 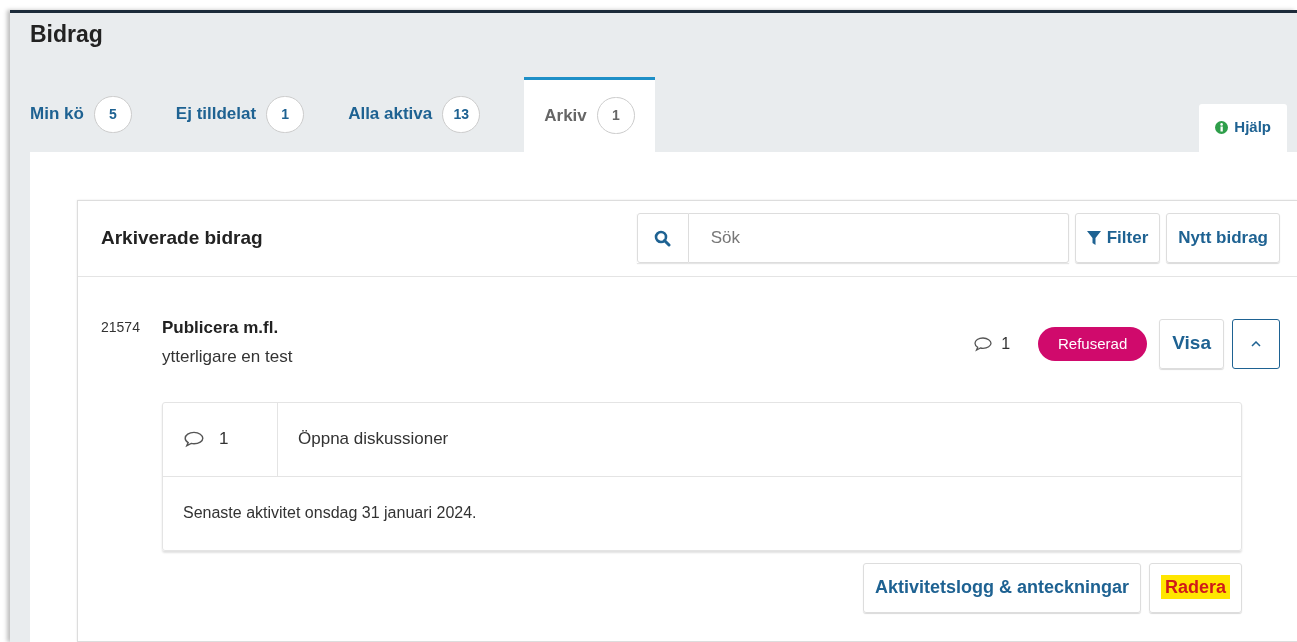 I want to click on activity-log-button: Aktivitetslogg & anteckningar, so click(x=1001, y=587).